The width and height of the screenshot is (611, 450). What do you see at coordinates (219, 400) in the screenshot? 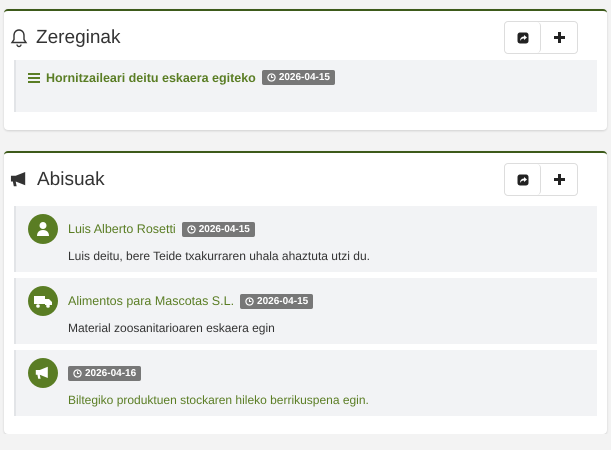
I see `notice-message: Biltegiko produktuen stockaren hileko berrikuspena egin.` at bounding box center [219, 400].